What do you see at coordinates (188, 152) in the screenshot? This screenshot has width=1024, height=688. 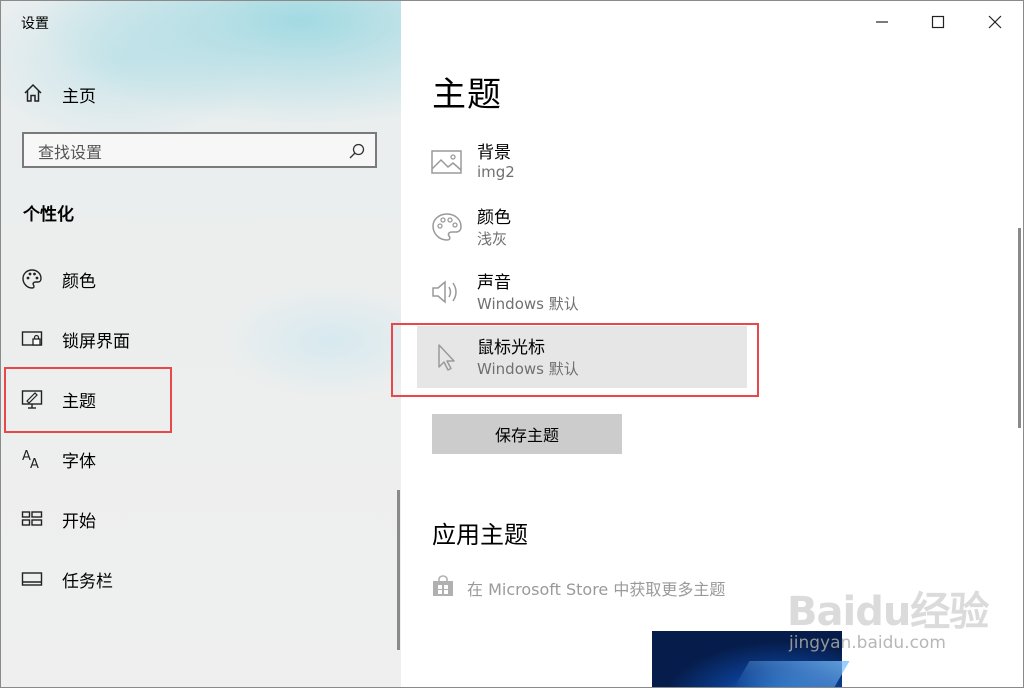 I see `search-input` at bounding box center [188, 152].